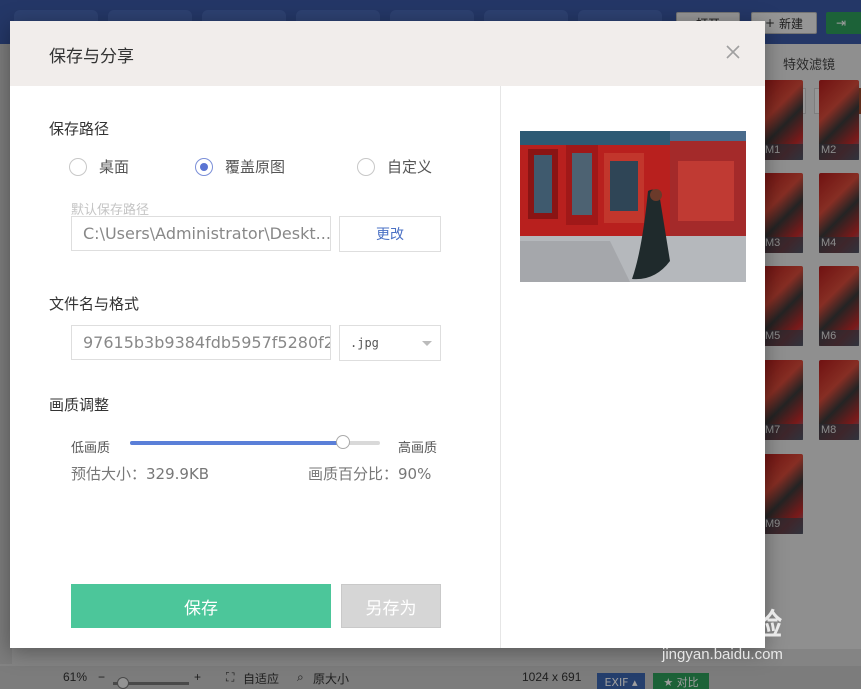  I want to click on quality-slider-knob, so click(342, 442).